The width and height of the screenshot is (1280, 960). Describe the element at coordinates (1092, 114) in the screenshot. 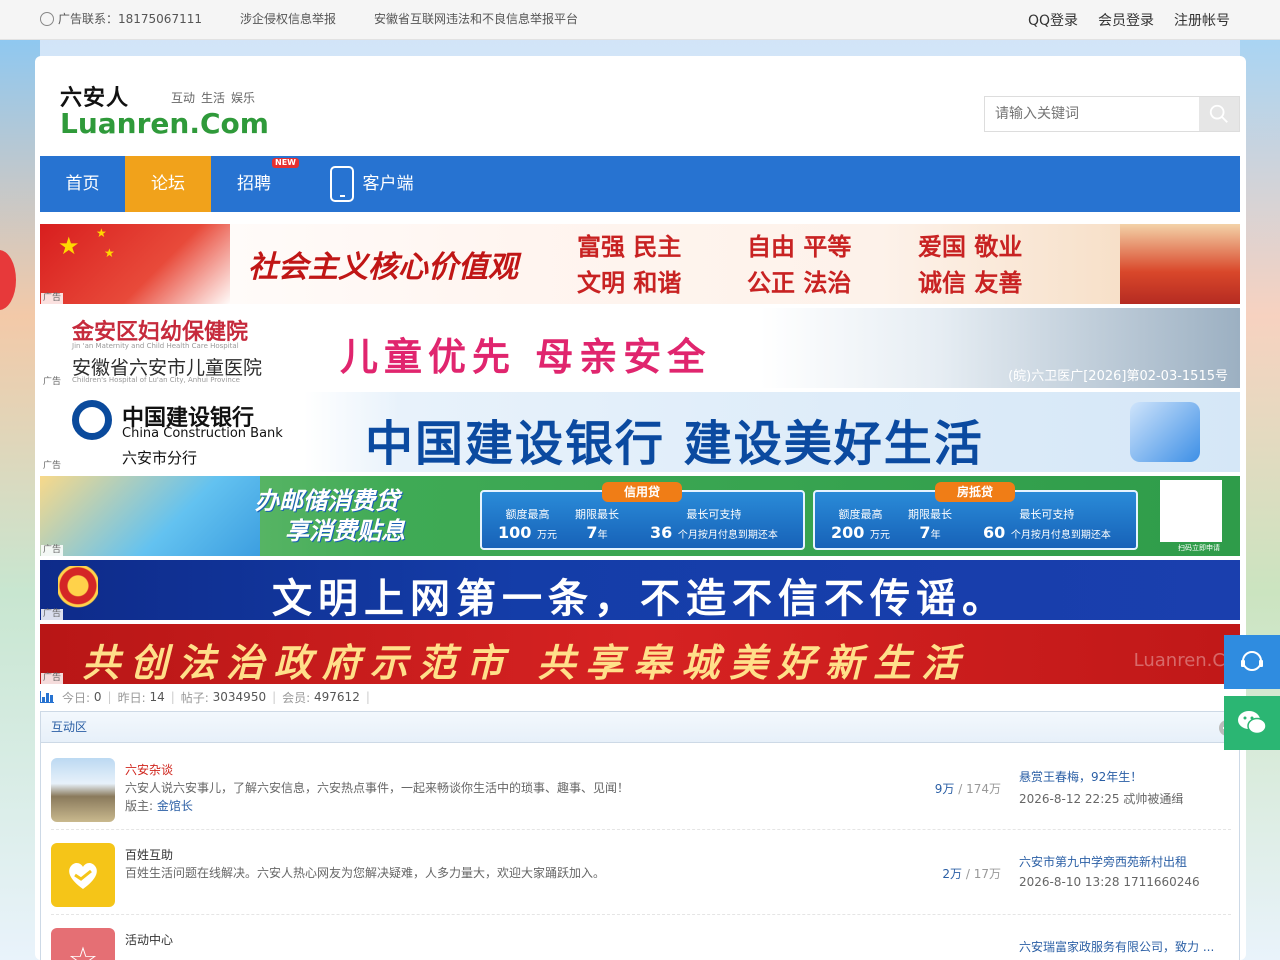

I see `search-input` at that location.